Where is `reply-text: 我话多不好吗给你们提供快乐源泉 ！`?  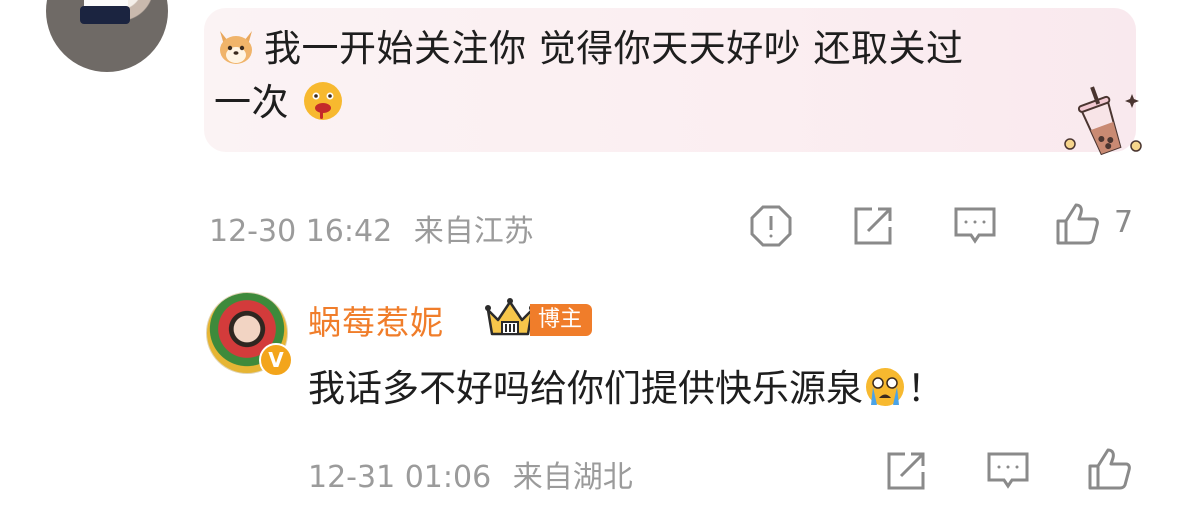 reply-text: 我话多不好吗给你们提供快乐源泉 ！ is located at coordinates (626, 389).